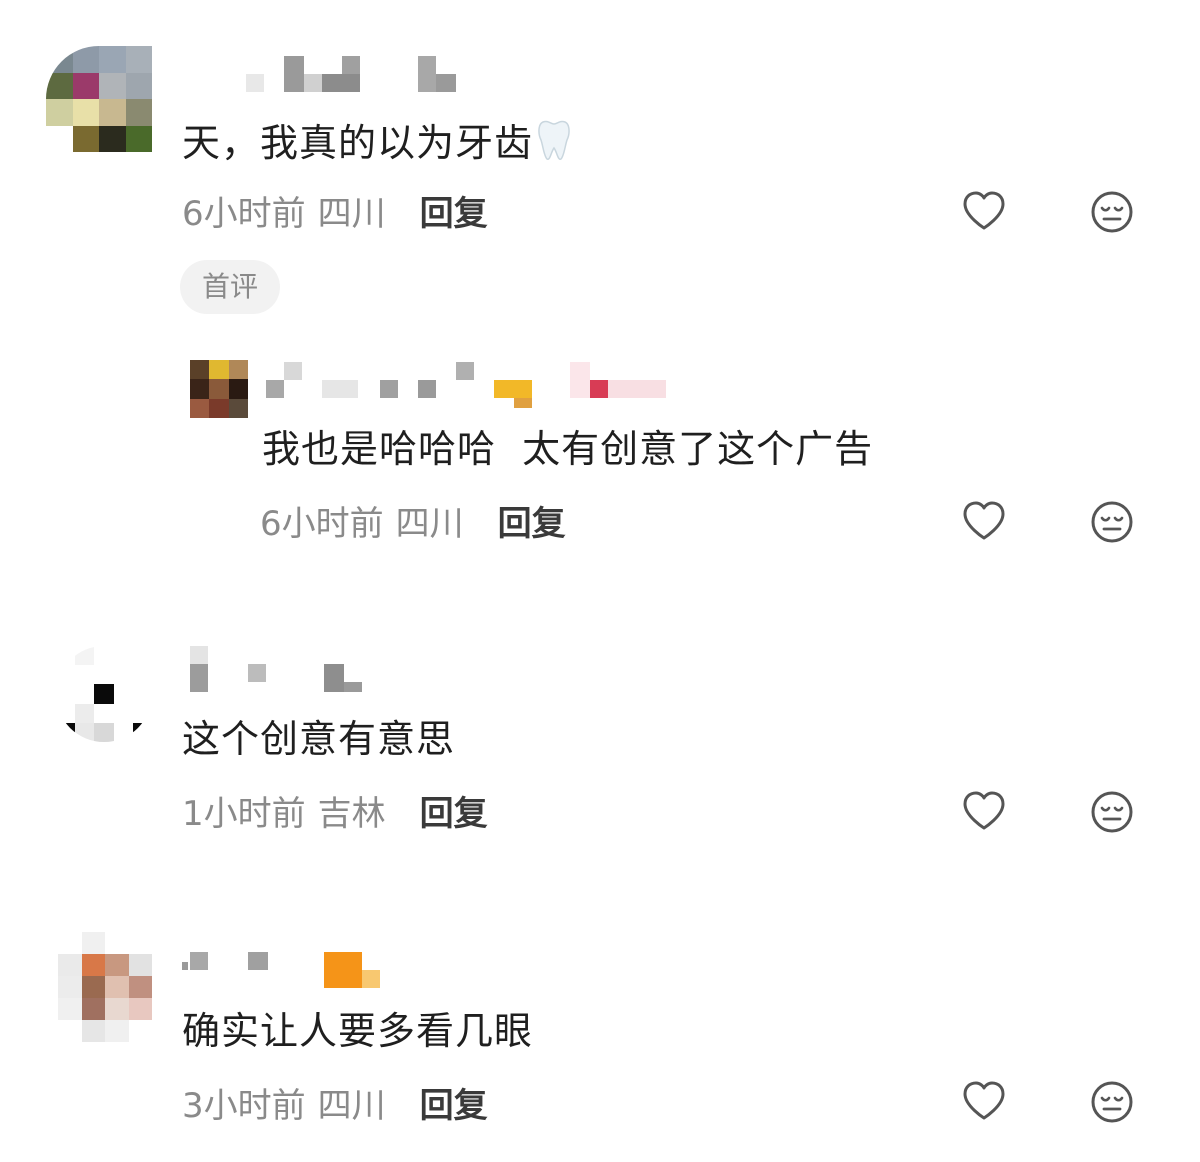 The width and height of the screenshot is (1200, 1162). Describe the element at coordinates (554, 140) in the screenshot. I see `tooth-emoji-icon` at that location.